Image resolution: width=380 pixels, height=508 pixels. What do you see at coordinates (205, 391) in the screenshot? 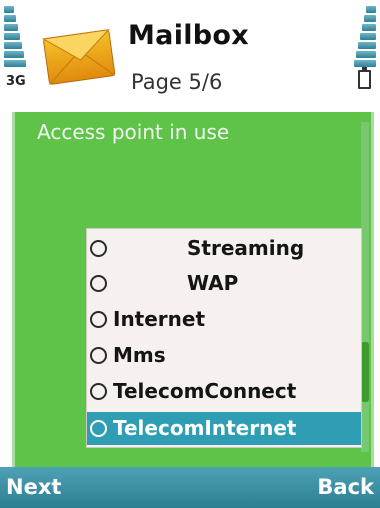
I see `list-item-label: TelecomConnect` at bounding box center [205, 391].